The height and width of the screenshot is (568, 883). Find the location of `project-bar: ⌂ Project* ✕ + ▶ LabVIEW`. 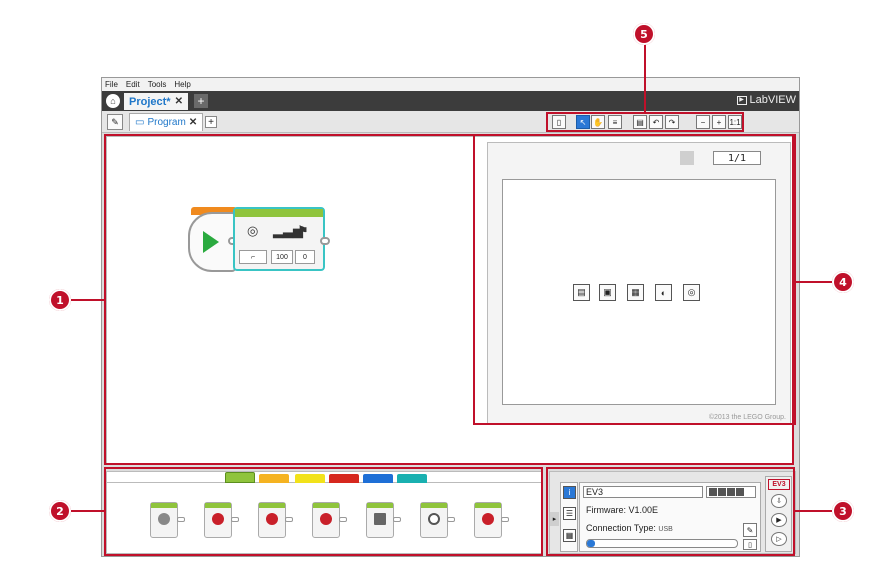

project-bar: ⌂ Project* ✕ + ▶ LabVIEW is located at coordinates (450, 101).